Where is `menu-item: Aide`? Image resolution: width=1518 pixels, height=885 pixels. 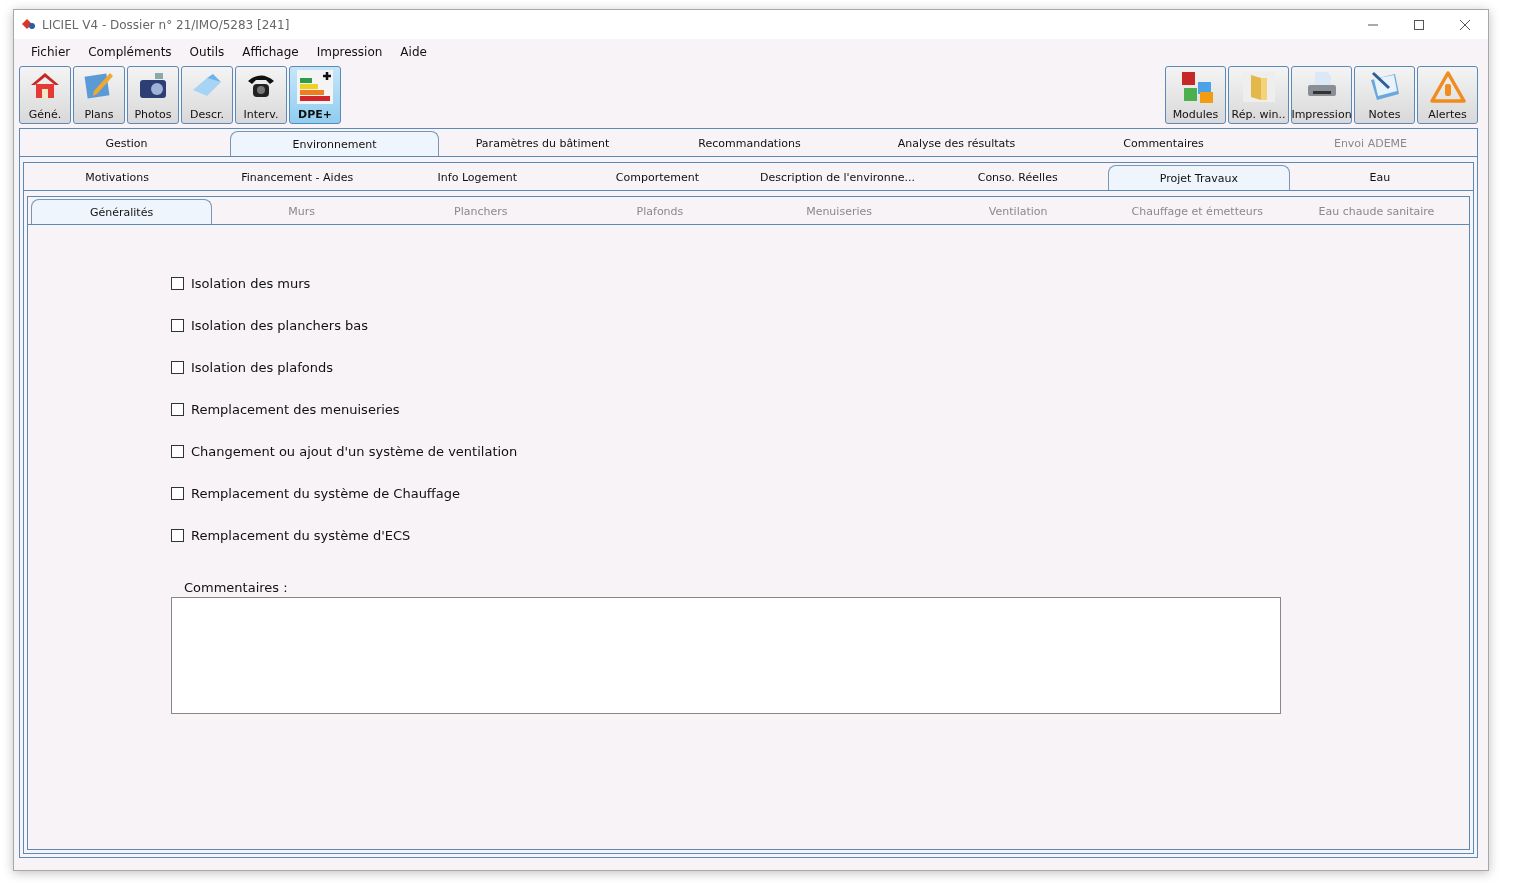
menu-item: Aide is located at coordinates (413, 51).